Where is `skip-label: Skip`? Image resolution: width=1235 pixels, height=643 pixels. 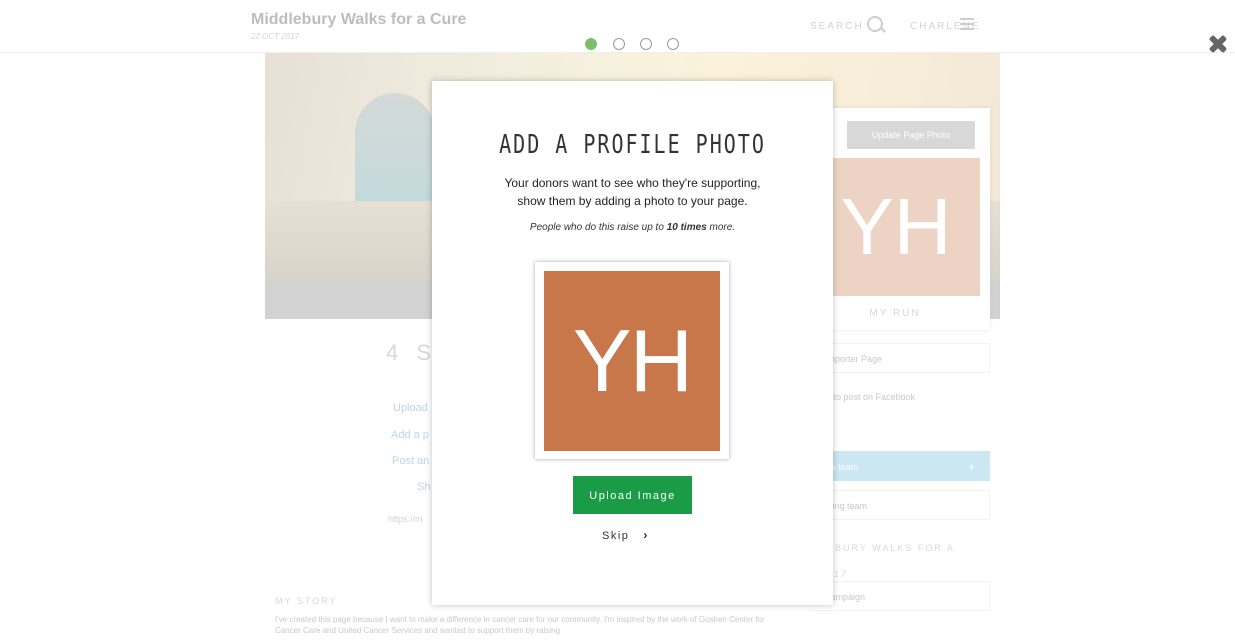
skip-label: Skip is located at coordinates (616, 536).